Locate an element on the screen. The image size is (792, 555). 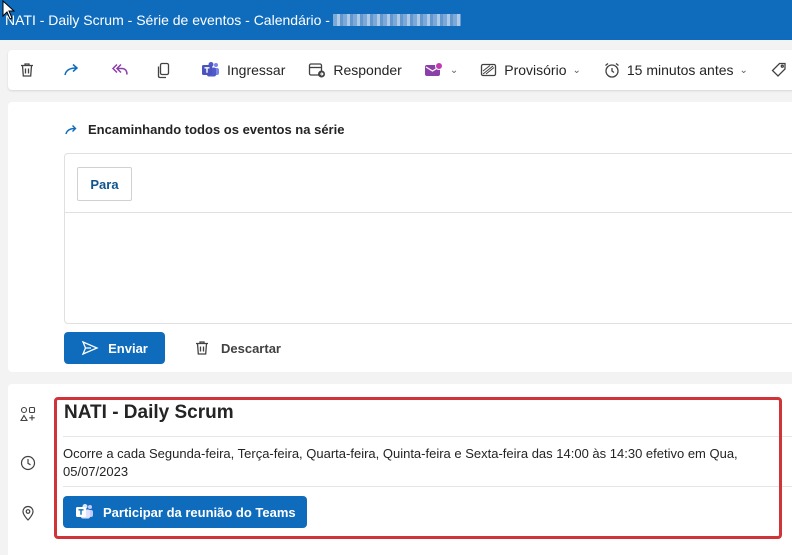
send-button: Enviar is located at coordinates (114, 348).